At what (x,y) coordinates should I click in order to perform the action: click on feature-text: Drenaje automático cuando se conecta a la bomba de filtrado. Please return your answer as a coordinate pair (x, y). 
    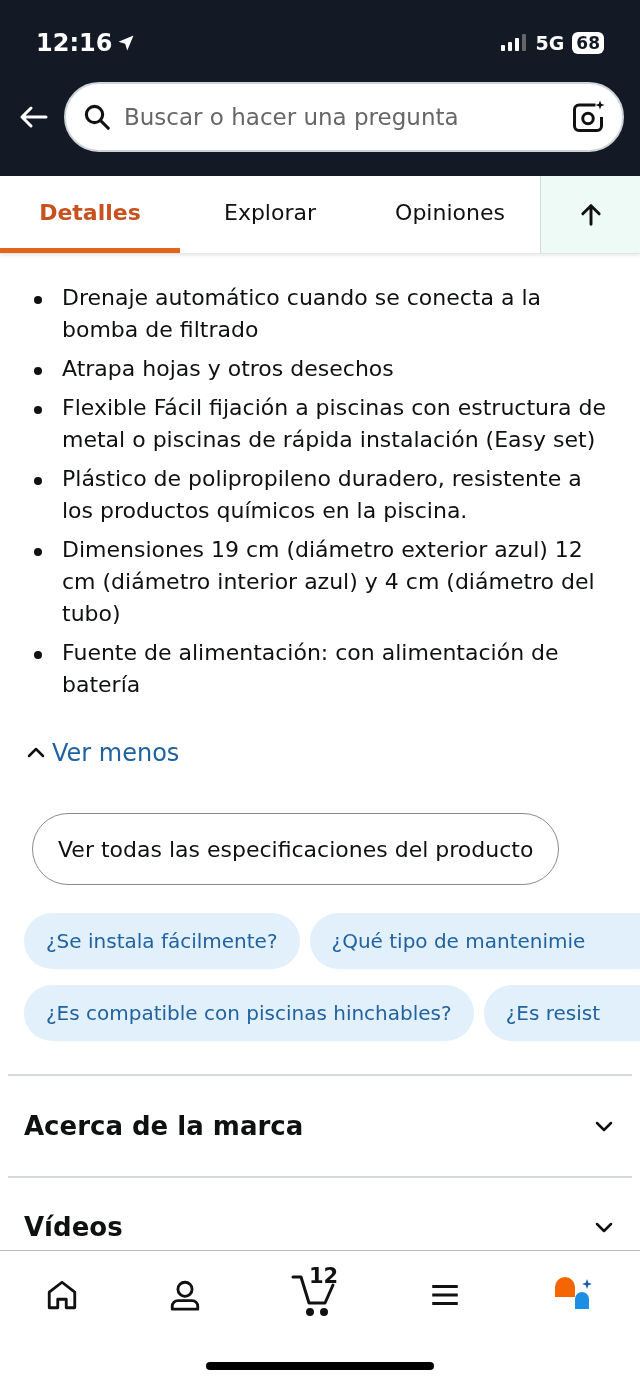
    Looking at the image, I should click on (302, 314).